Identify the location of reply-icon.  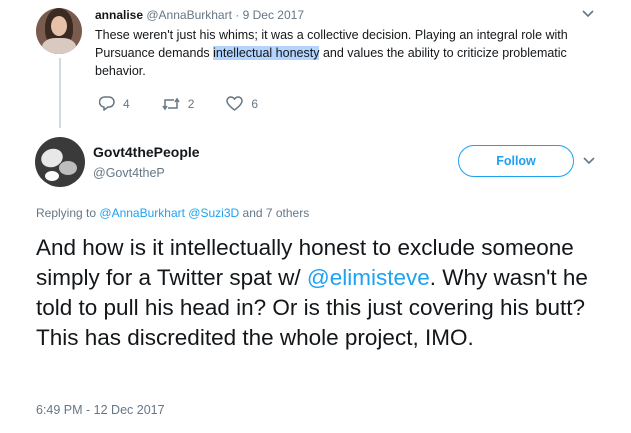
(107, 103).